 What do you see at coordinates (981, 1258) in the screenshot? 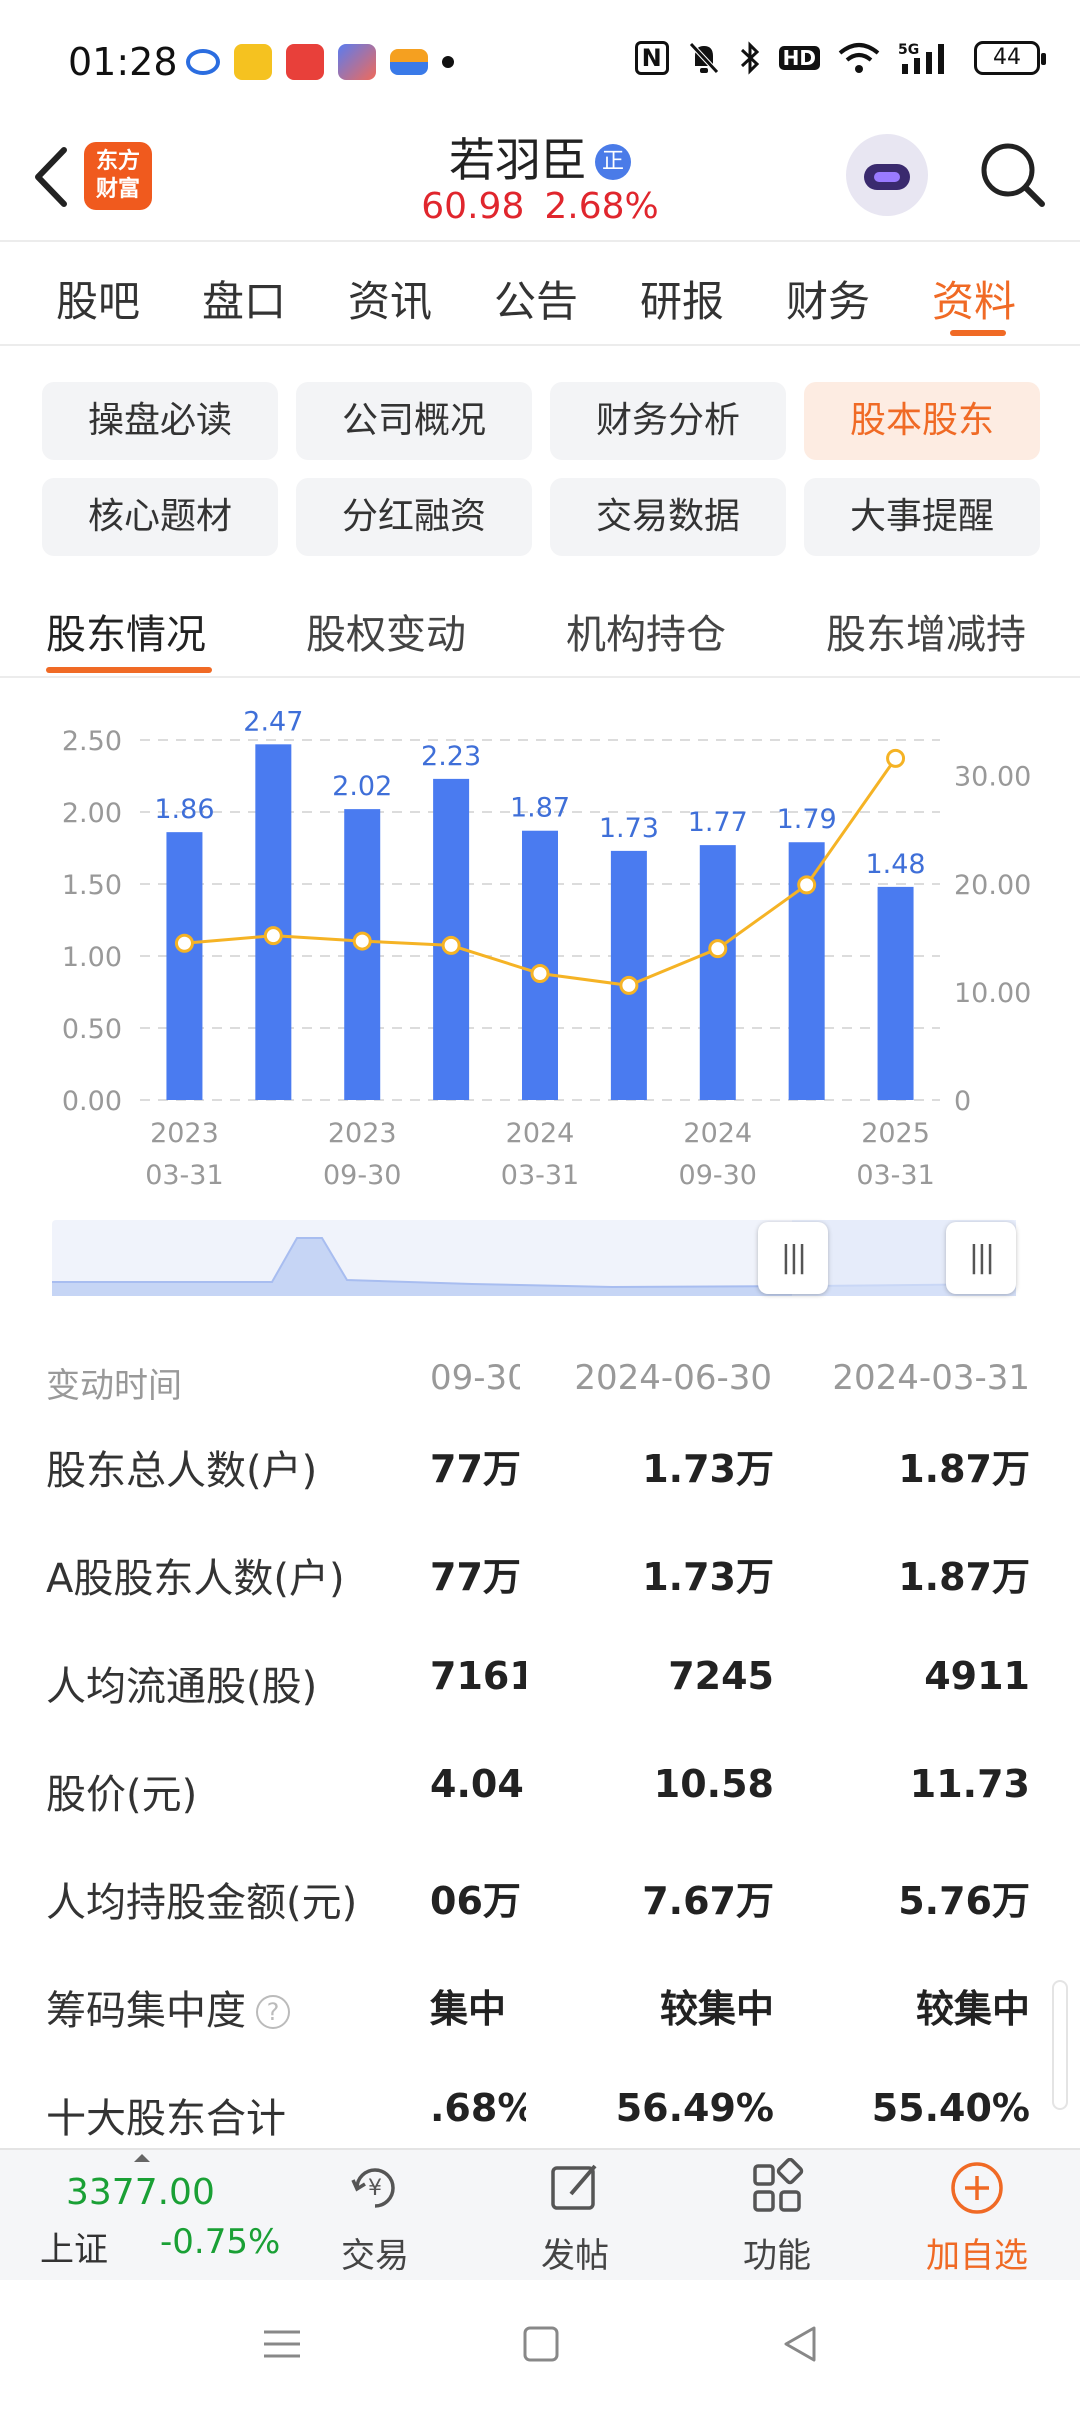
I see `range-handle-right: |||` at bounding box center [981, 1258].